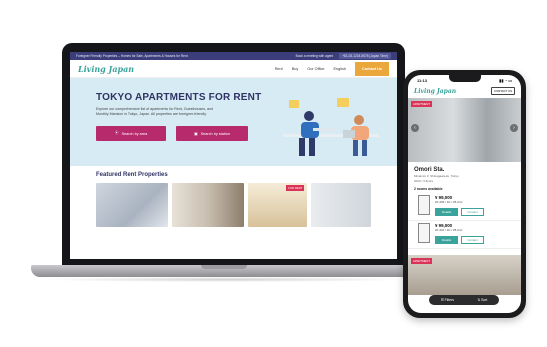  What do you see at coordinates (464, 300) in the screenshot?
I see `filter-sort-bar: ☰ Filters ⇅ Sort` at bounding box center [464, 300].